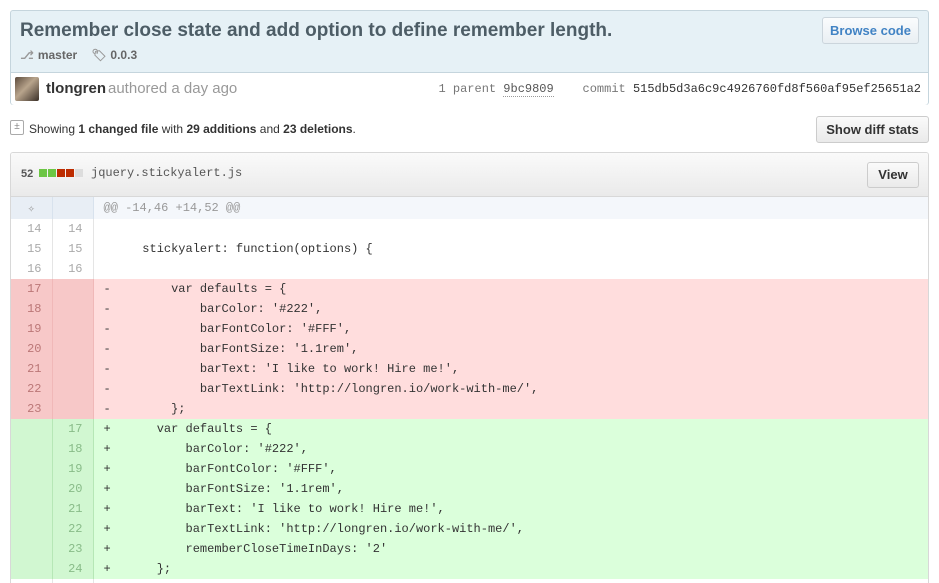  I want to click on code-line: + rememberCloseTimeInDays: '2', so click(510, 549).